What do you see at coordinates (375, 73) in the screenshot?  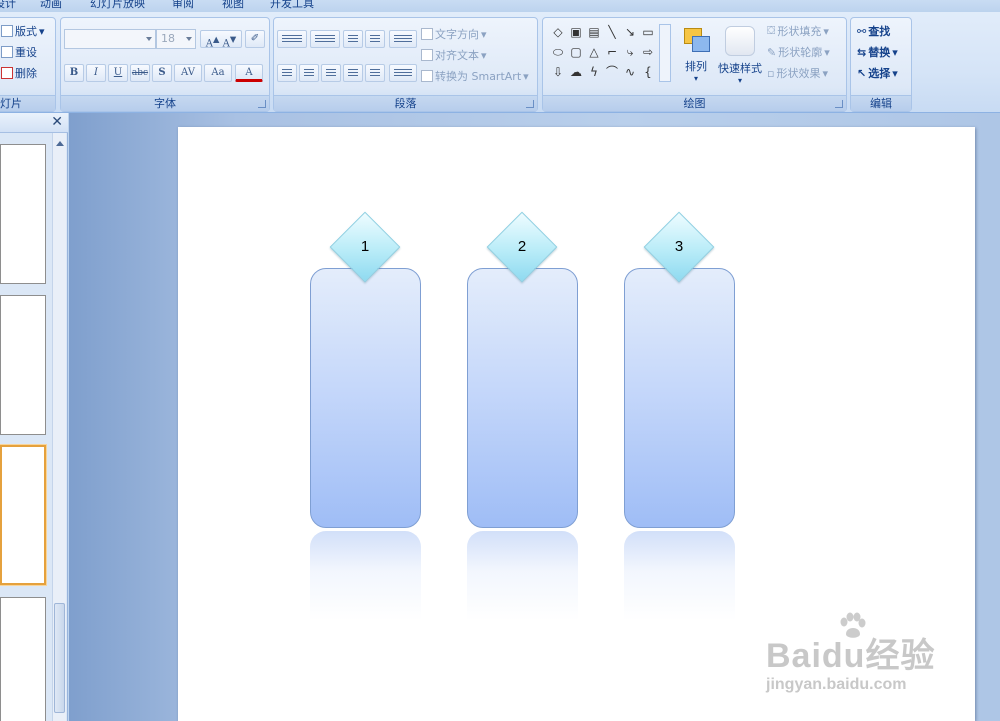 I see `distribute-button` at bounding box center [375, 73].